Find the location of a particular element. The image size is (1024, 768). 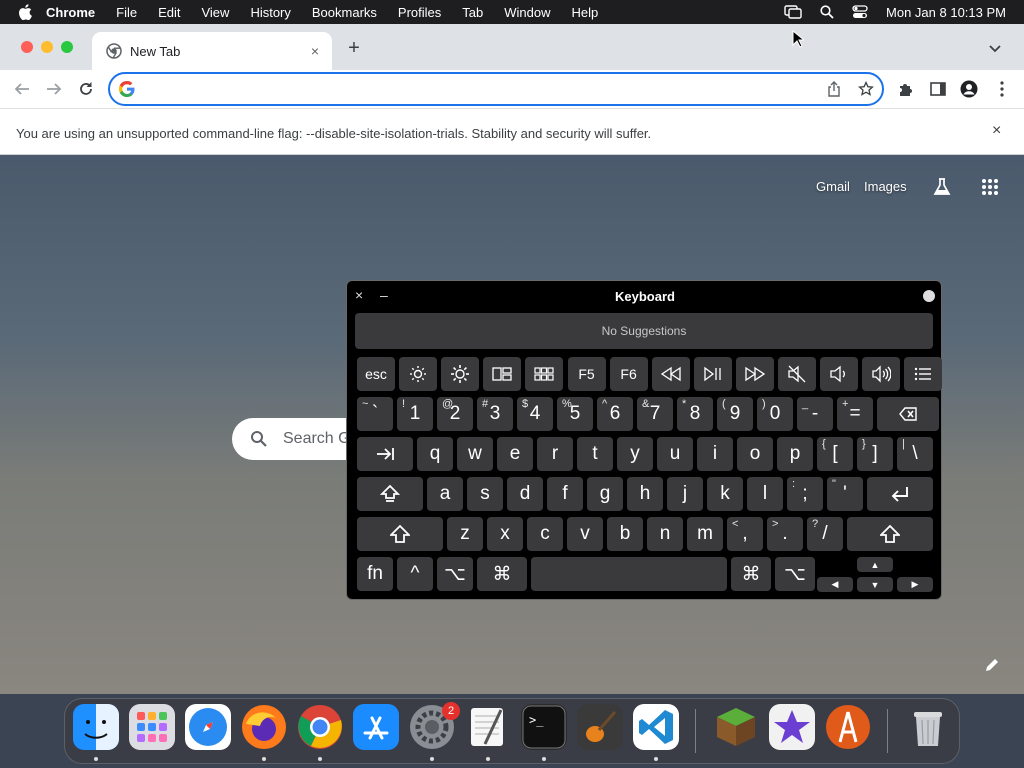

key-bottom-3: ⌘ is located at coordinates (502, 574).